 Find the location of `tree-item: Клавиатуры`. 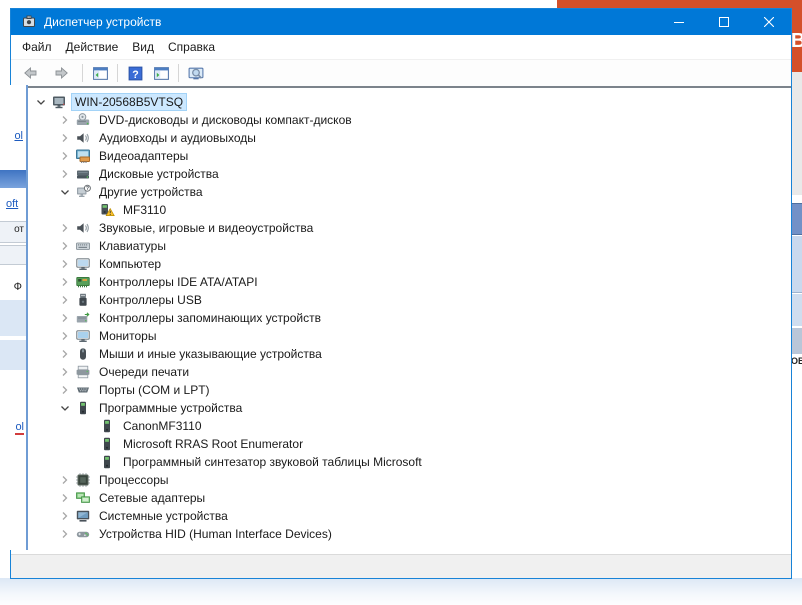

tree-item: Клавиатуры is located at coordinates (401, 246).